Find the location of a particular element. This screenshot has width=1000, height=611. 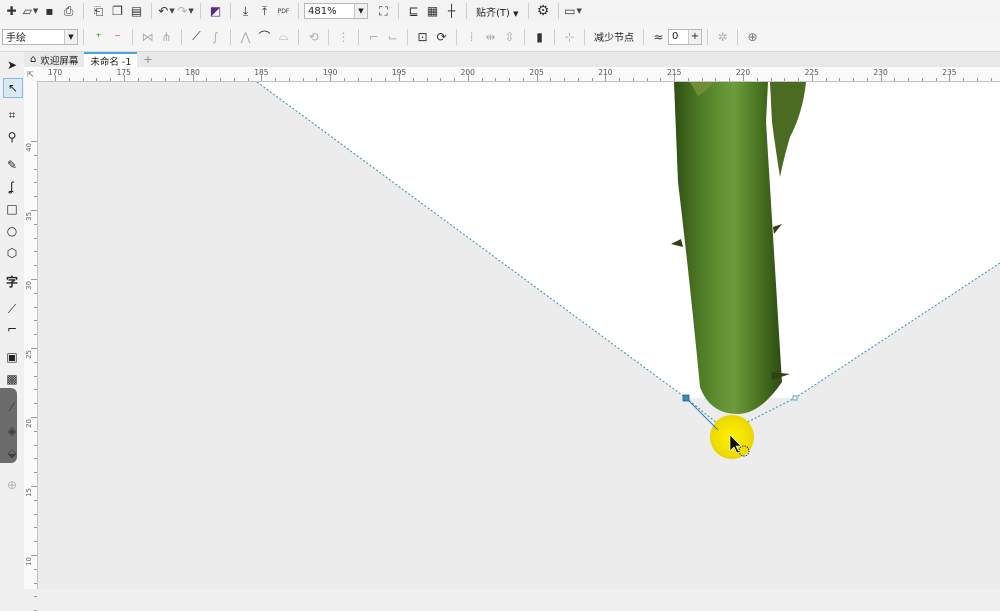

select-all-nodes-icon: ⊹ is located at coordinates (569, 37).